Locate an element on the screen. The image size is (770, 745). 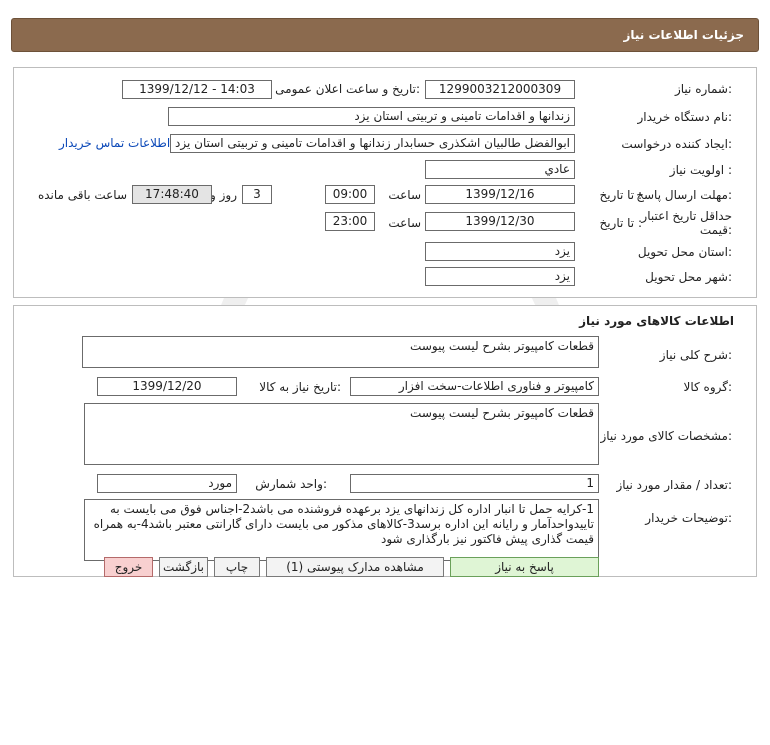
priority-label: اولویت نیاز : is located at coordinates (700, 170).